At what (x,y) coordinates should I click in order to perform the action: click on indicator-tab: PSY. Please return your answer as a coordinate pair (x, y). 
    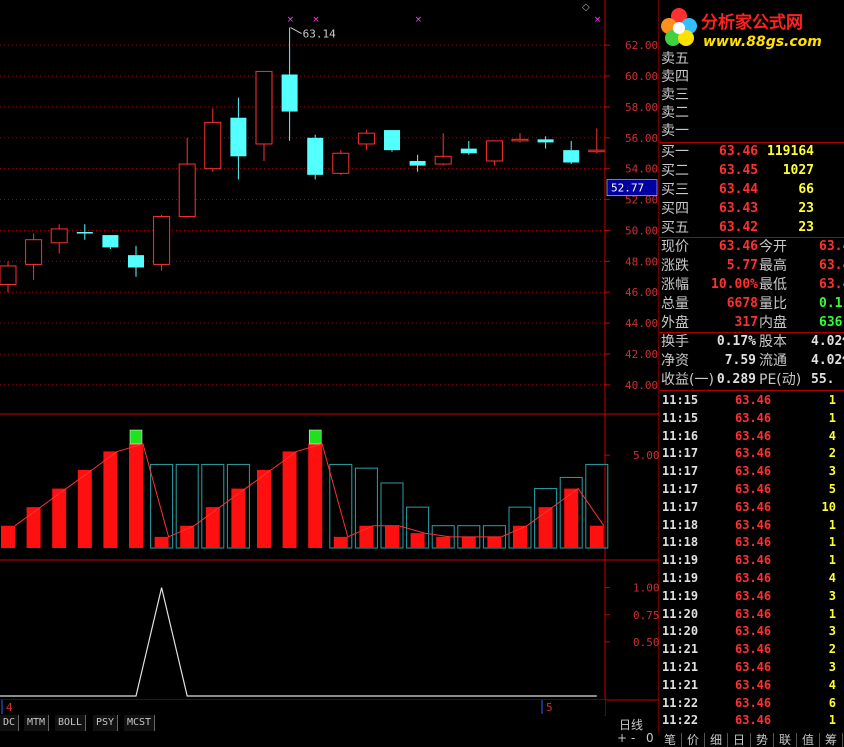
    Looking at the image, I should click on (106, 723).